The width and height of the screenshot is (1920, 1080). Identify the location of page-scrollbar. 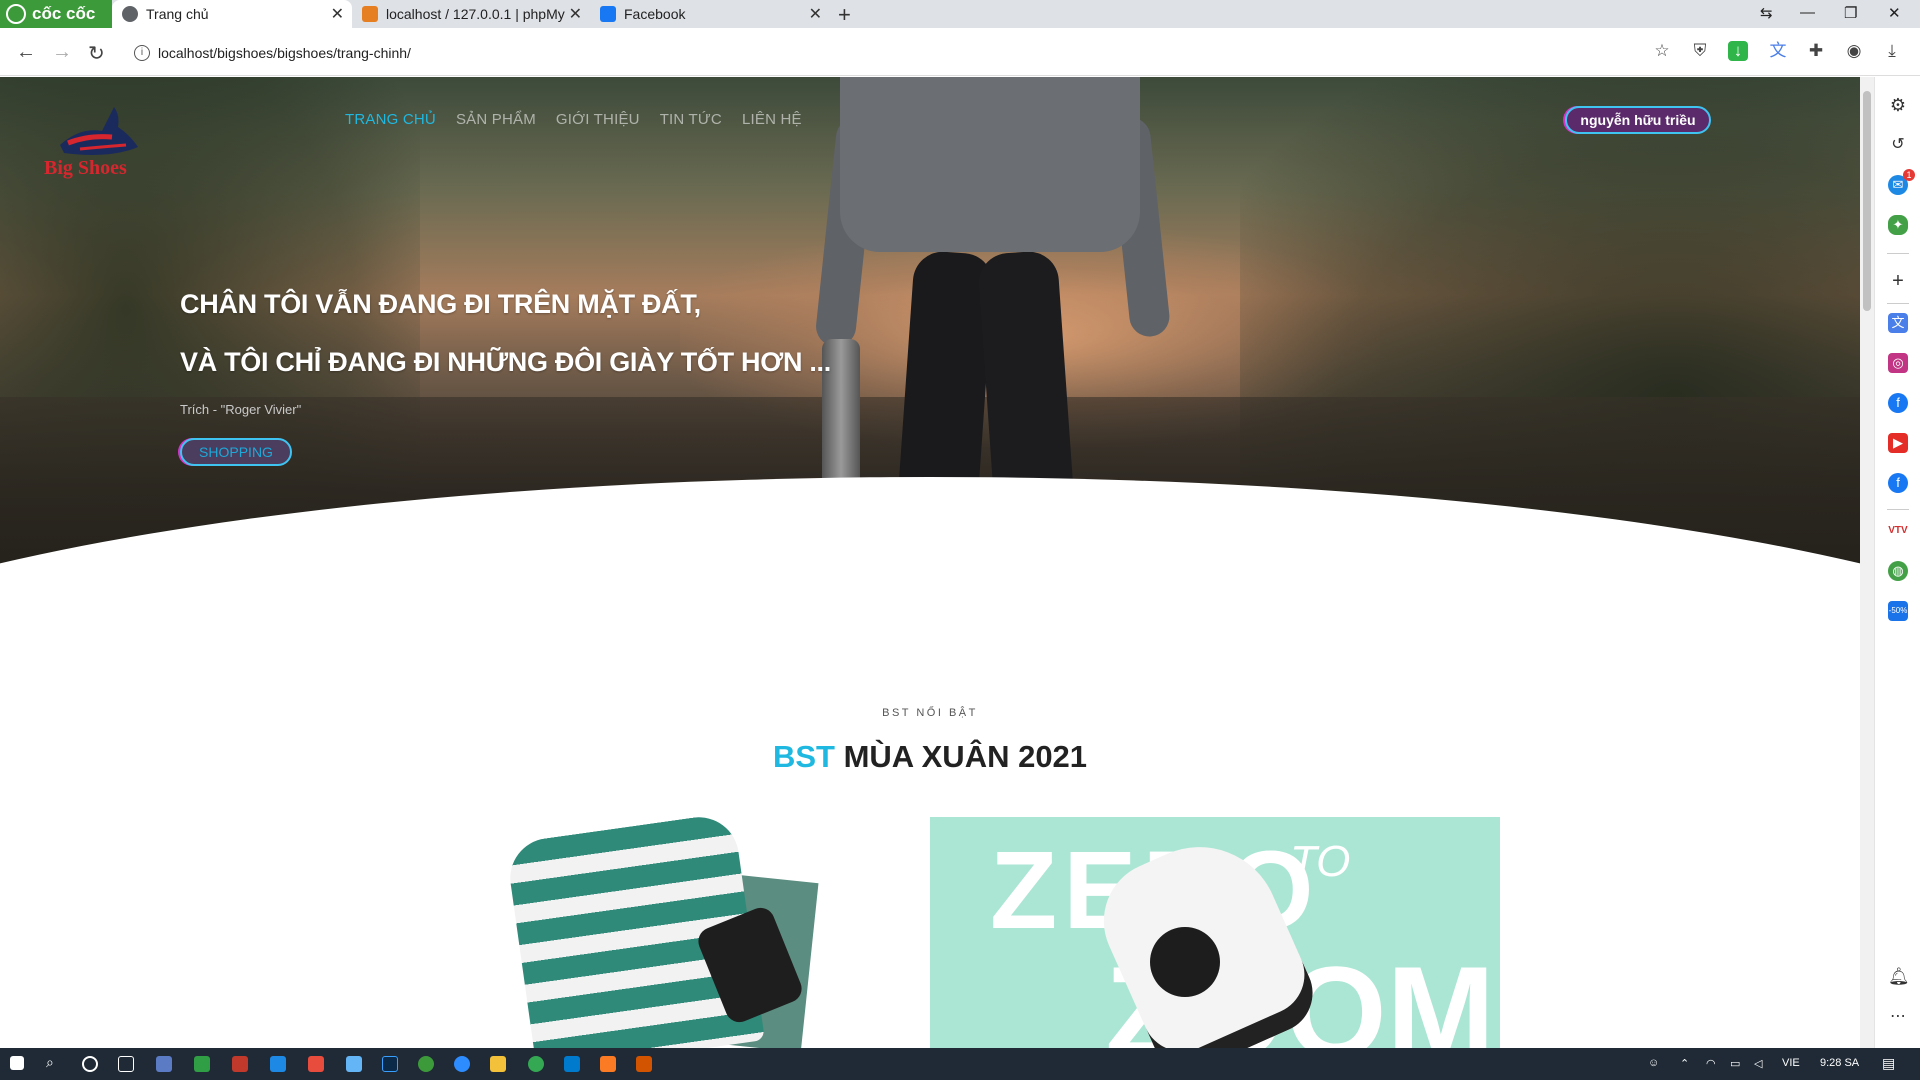
(1867, 562).